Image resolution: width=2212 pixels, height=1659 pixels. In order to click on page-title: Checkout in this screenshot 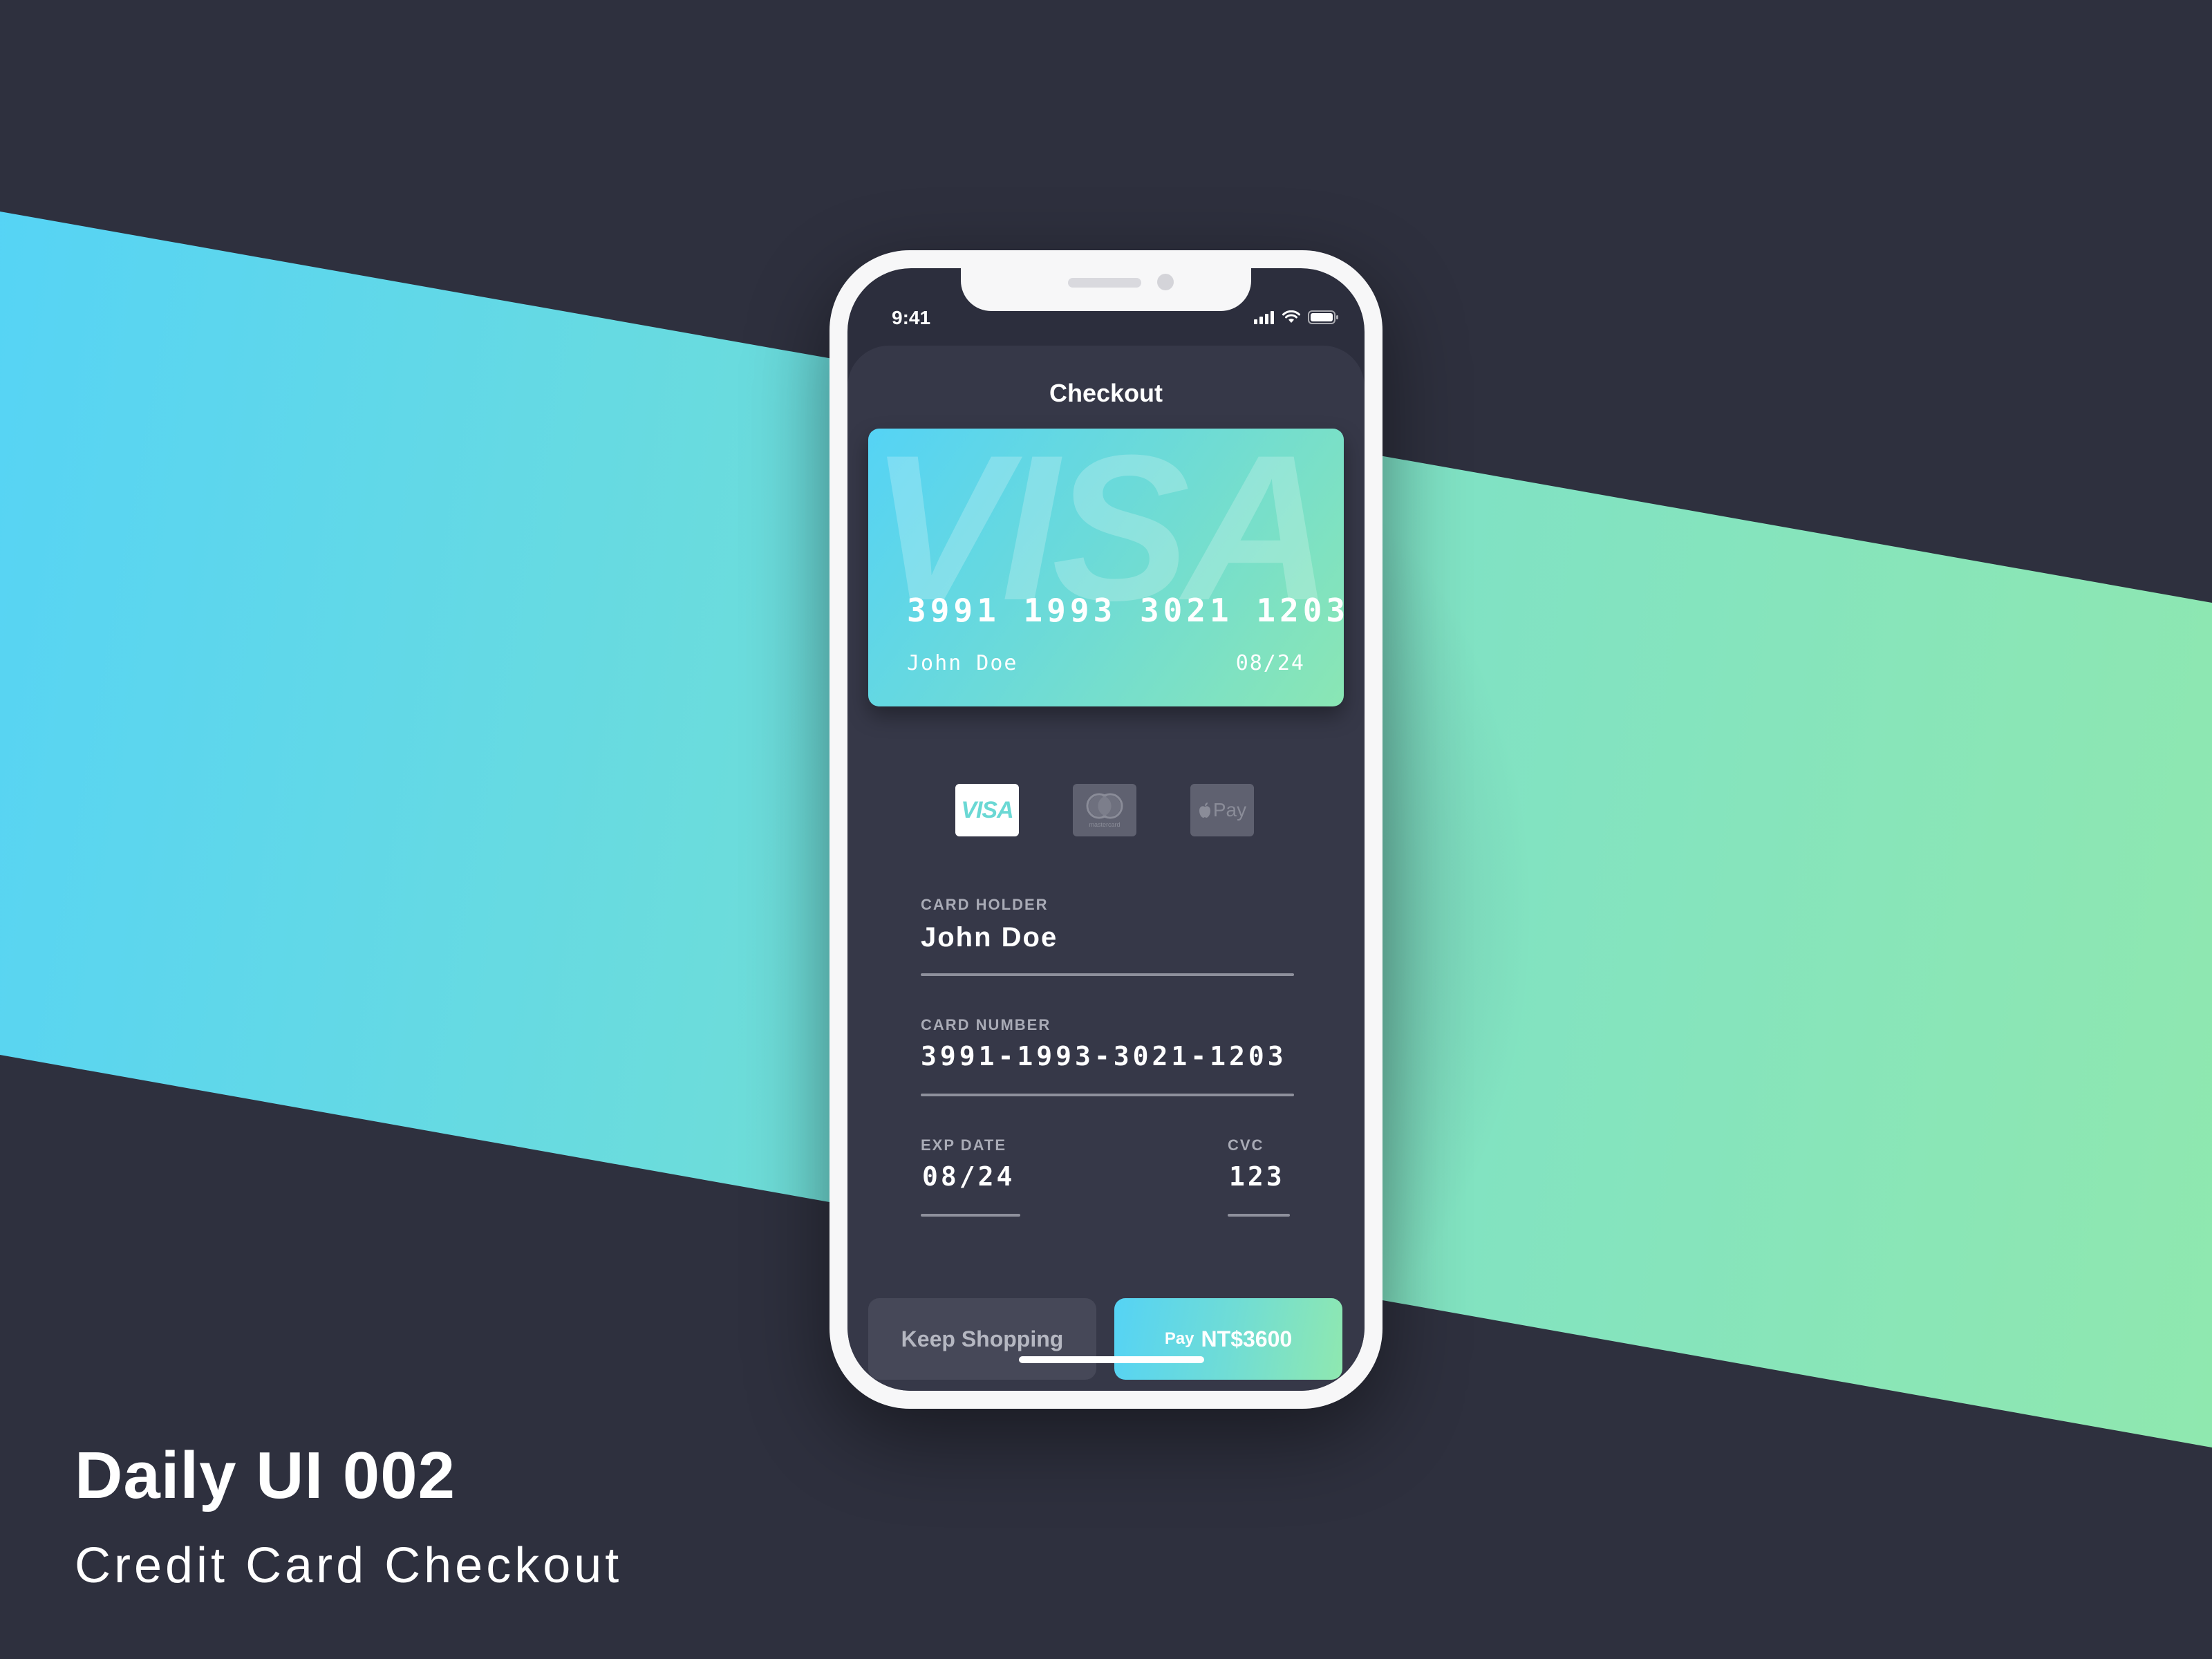, I will do `click(1106, 393)`.